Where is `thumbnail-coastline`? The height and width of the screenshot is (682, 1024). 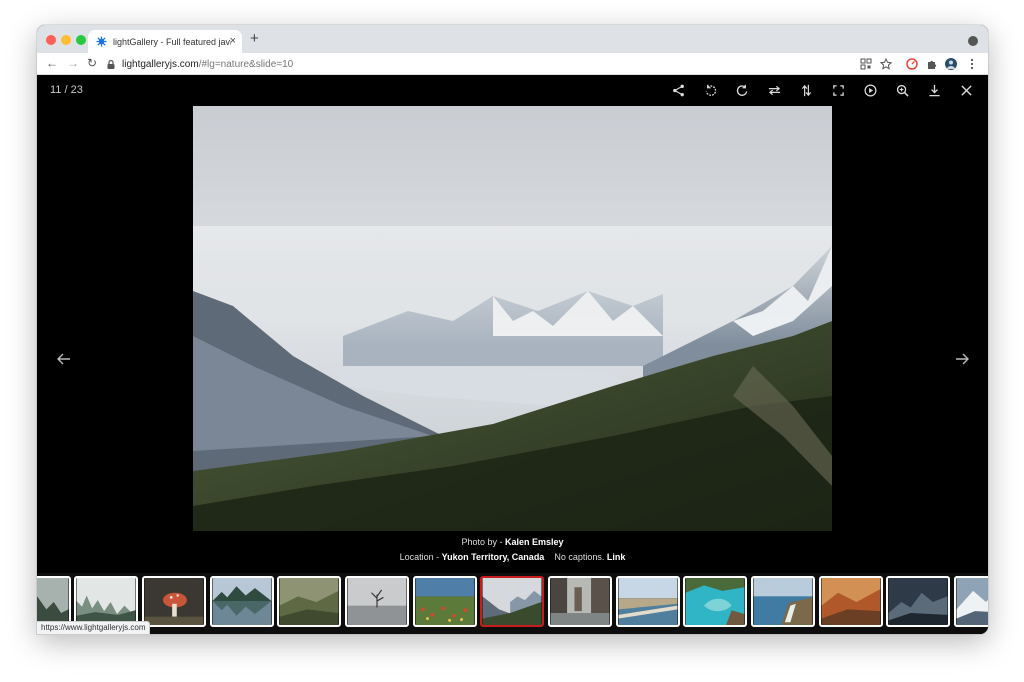 thumbnail-coastline is located at coordinates (783, 601).